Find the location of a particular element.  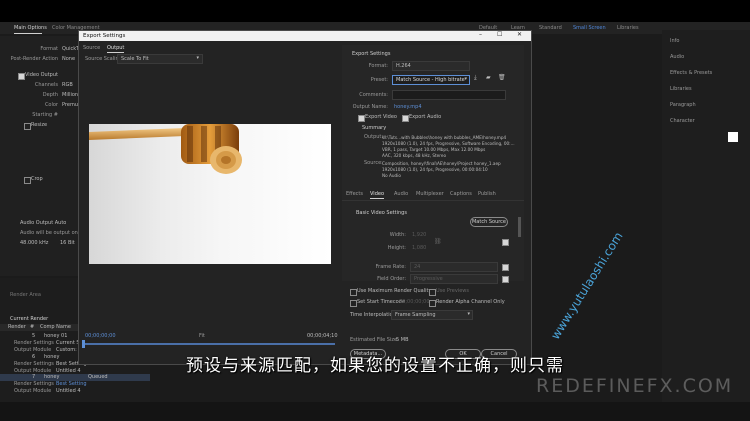

tab-source: Source is located at coordinates (91, 48).